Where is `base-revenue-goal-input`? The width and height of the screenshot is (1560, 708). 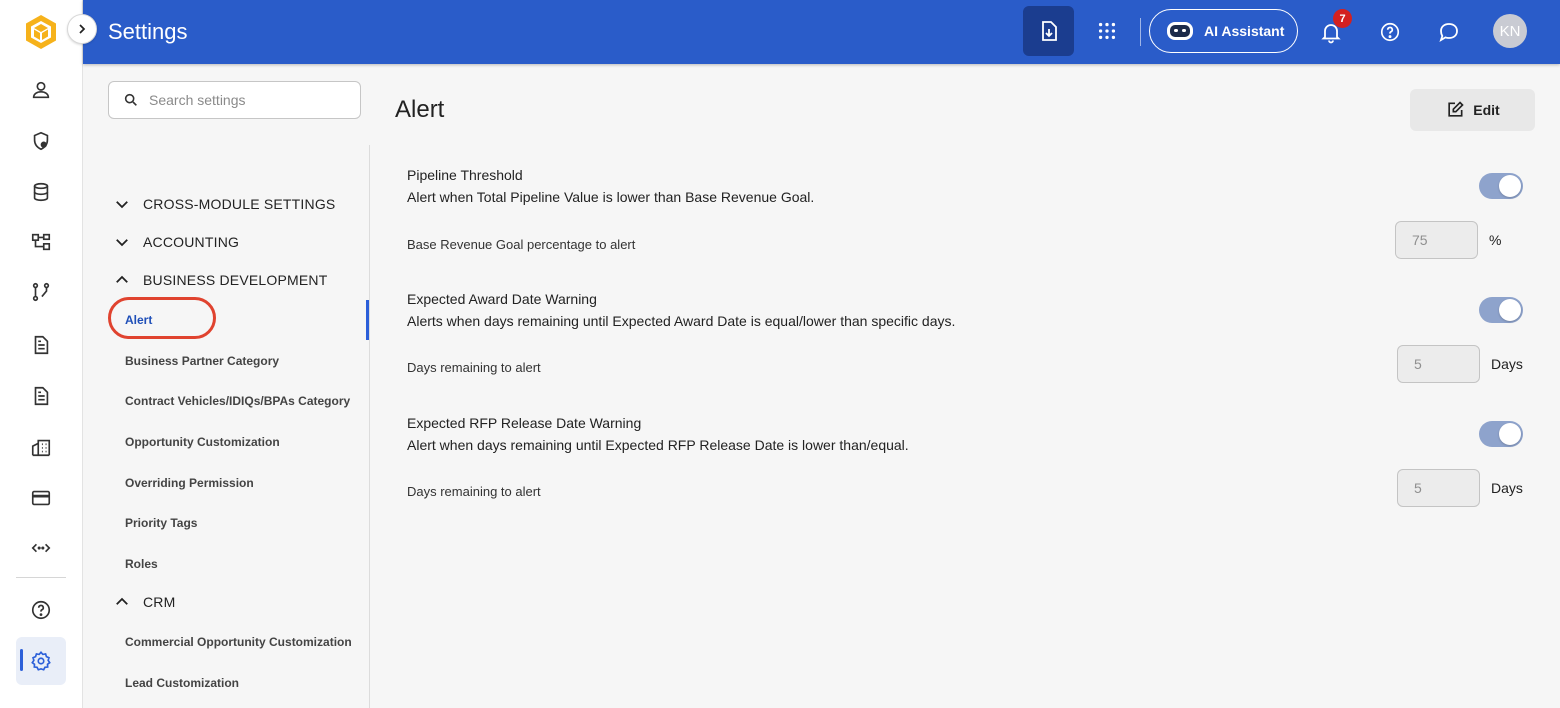 base-revenue-goal-input is located at coordinates (1436, 240).